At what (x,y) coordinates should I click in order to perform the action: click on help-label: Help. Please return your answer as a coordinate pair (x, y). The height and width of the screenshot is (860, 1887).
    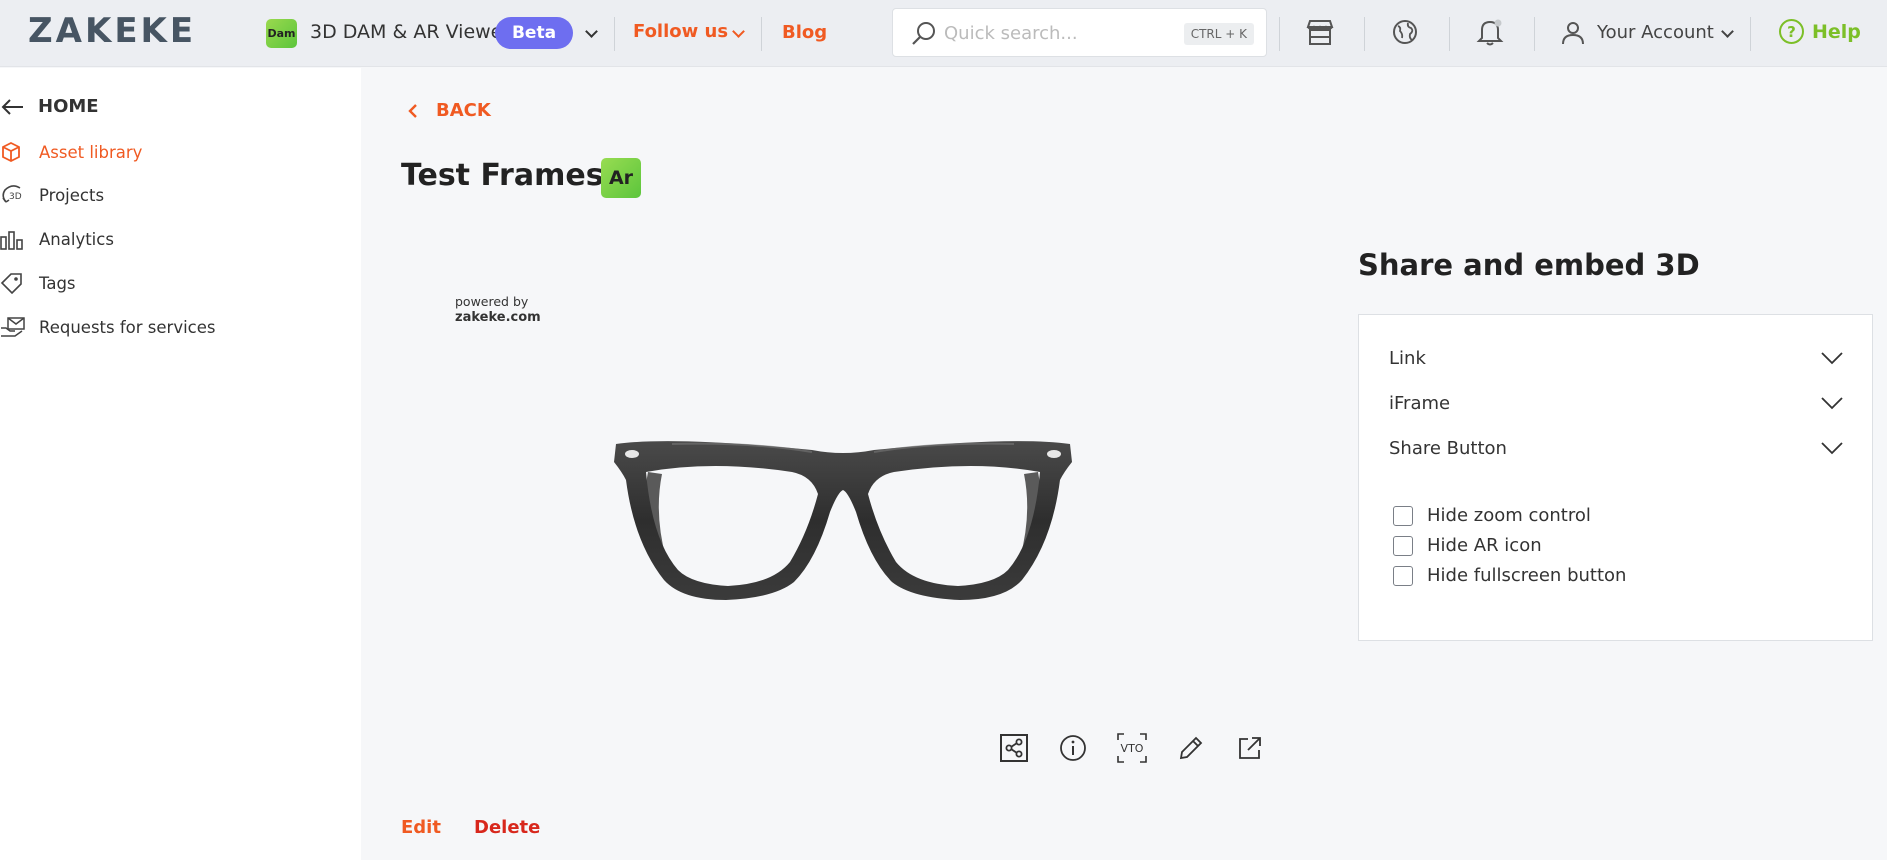
    Looking at the image, I should click on (1836, 31).